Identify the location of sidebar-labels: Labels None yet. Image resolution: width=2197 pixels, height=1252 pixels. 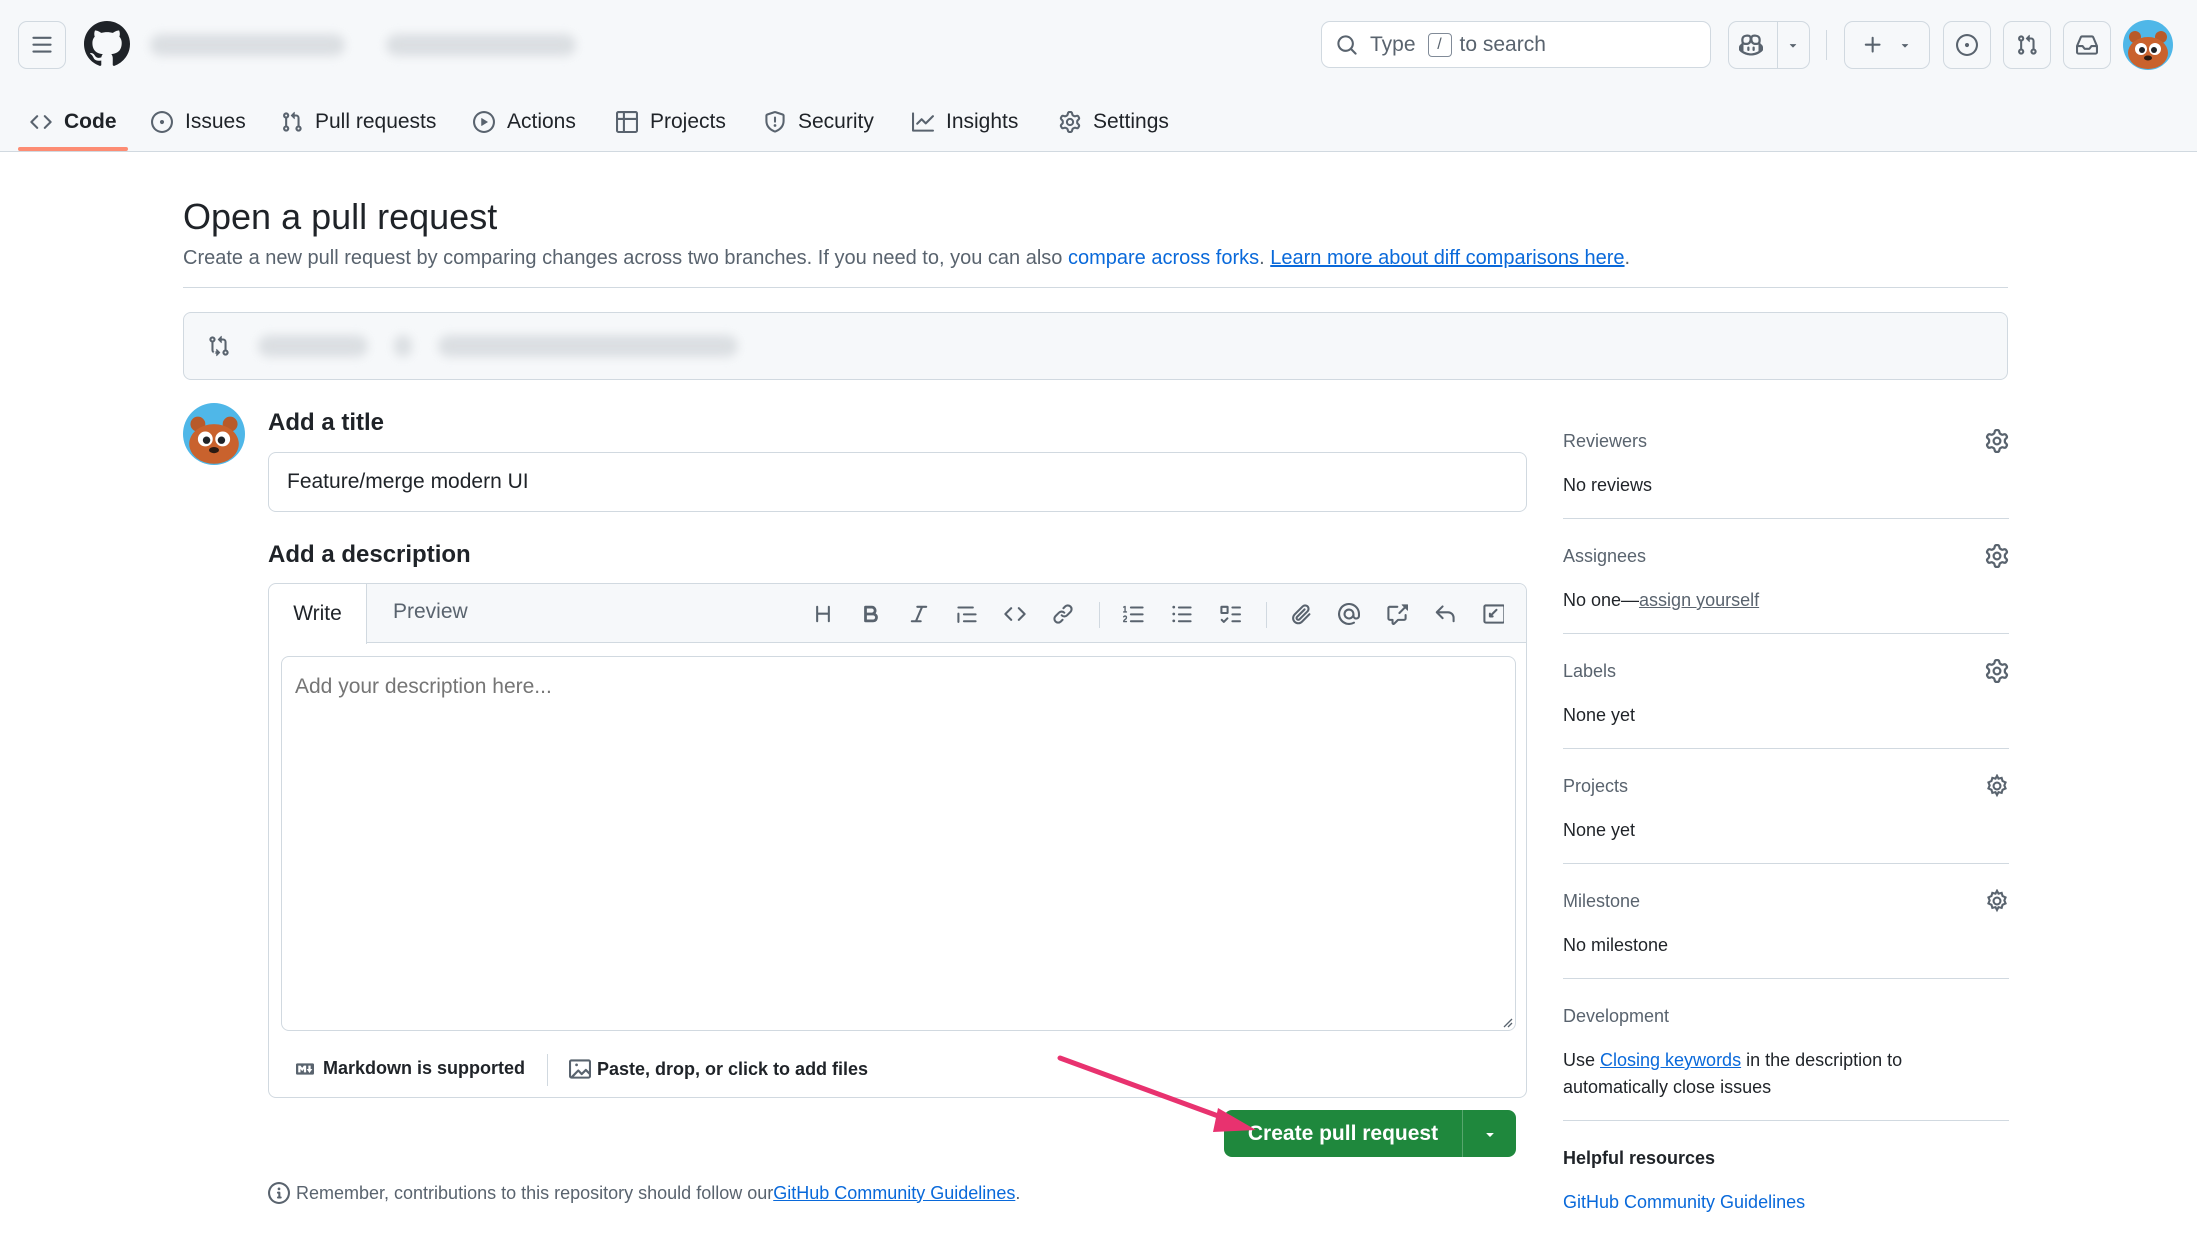
(1786, 694).